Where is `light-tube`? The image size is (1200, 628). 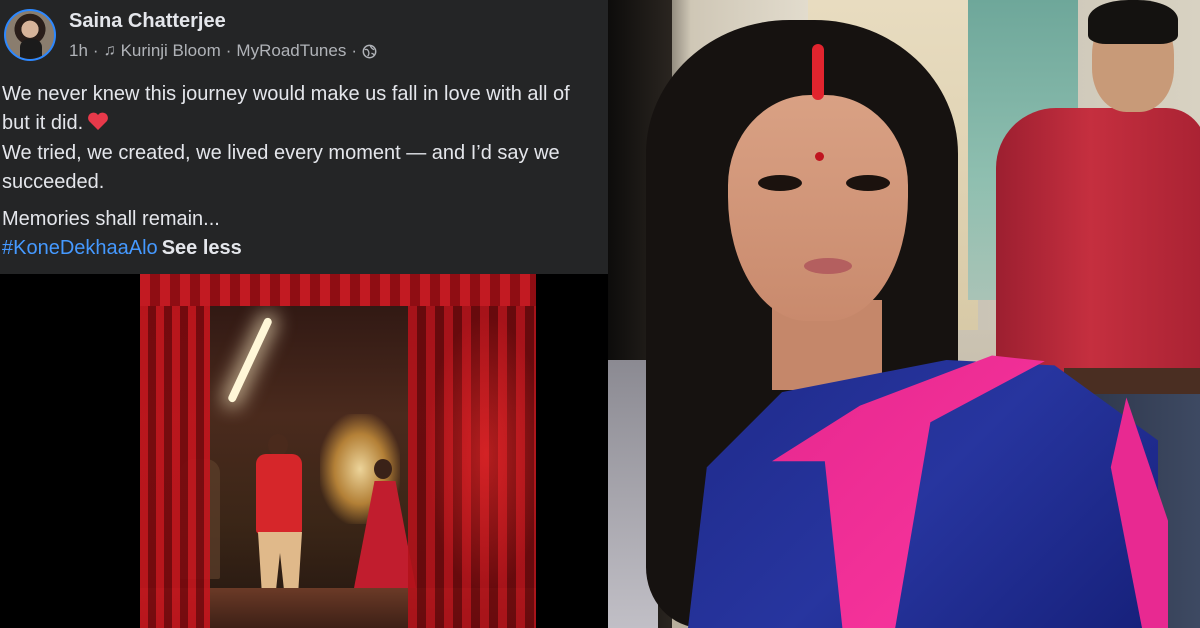 light-tube is located at coordinates (250, 360).